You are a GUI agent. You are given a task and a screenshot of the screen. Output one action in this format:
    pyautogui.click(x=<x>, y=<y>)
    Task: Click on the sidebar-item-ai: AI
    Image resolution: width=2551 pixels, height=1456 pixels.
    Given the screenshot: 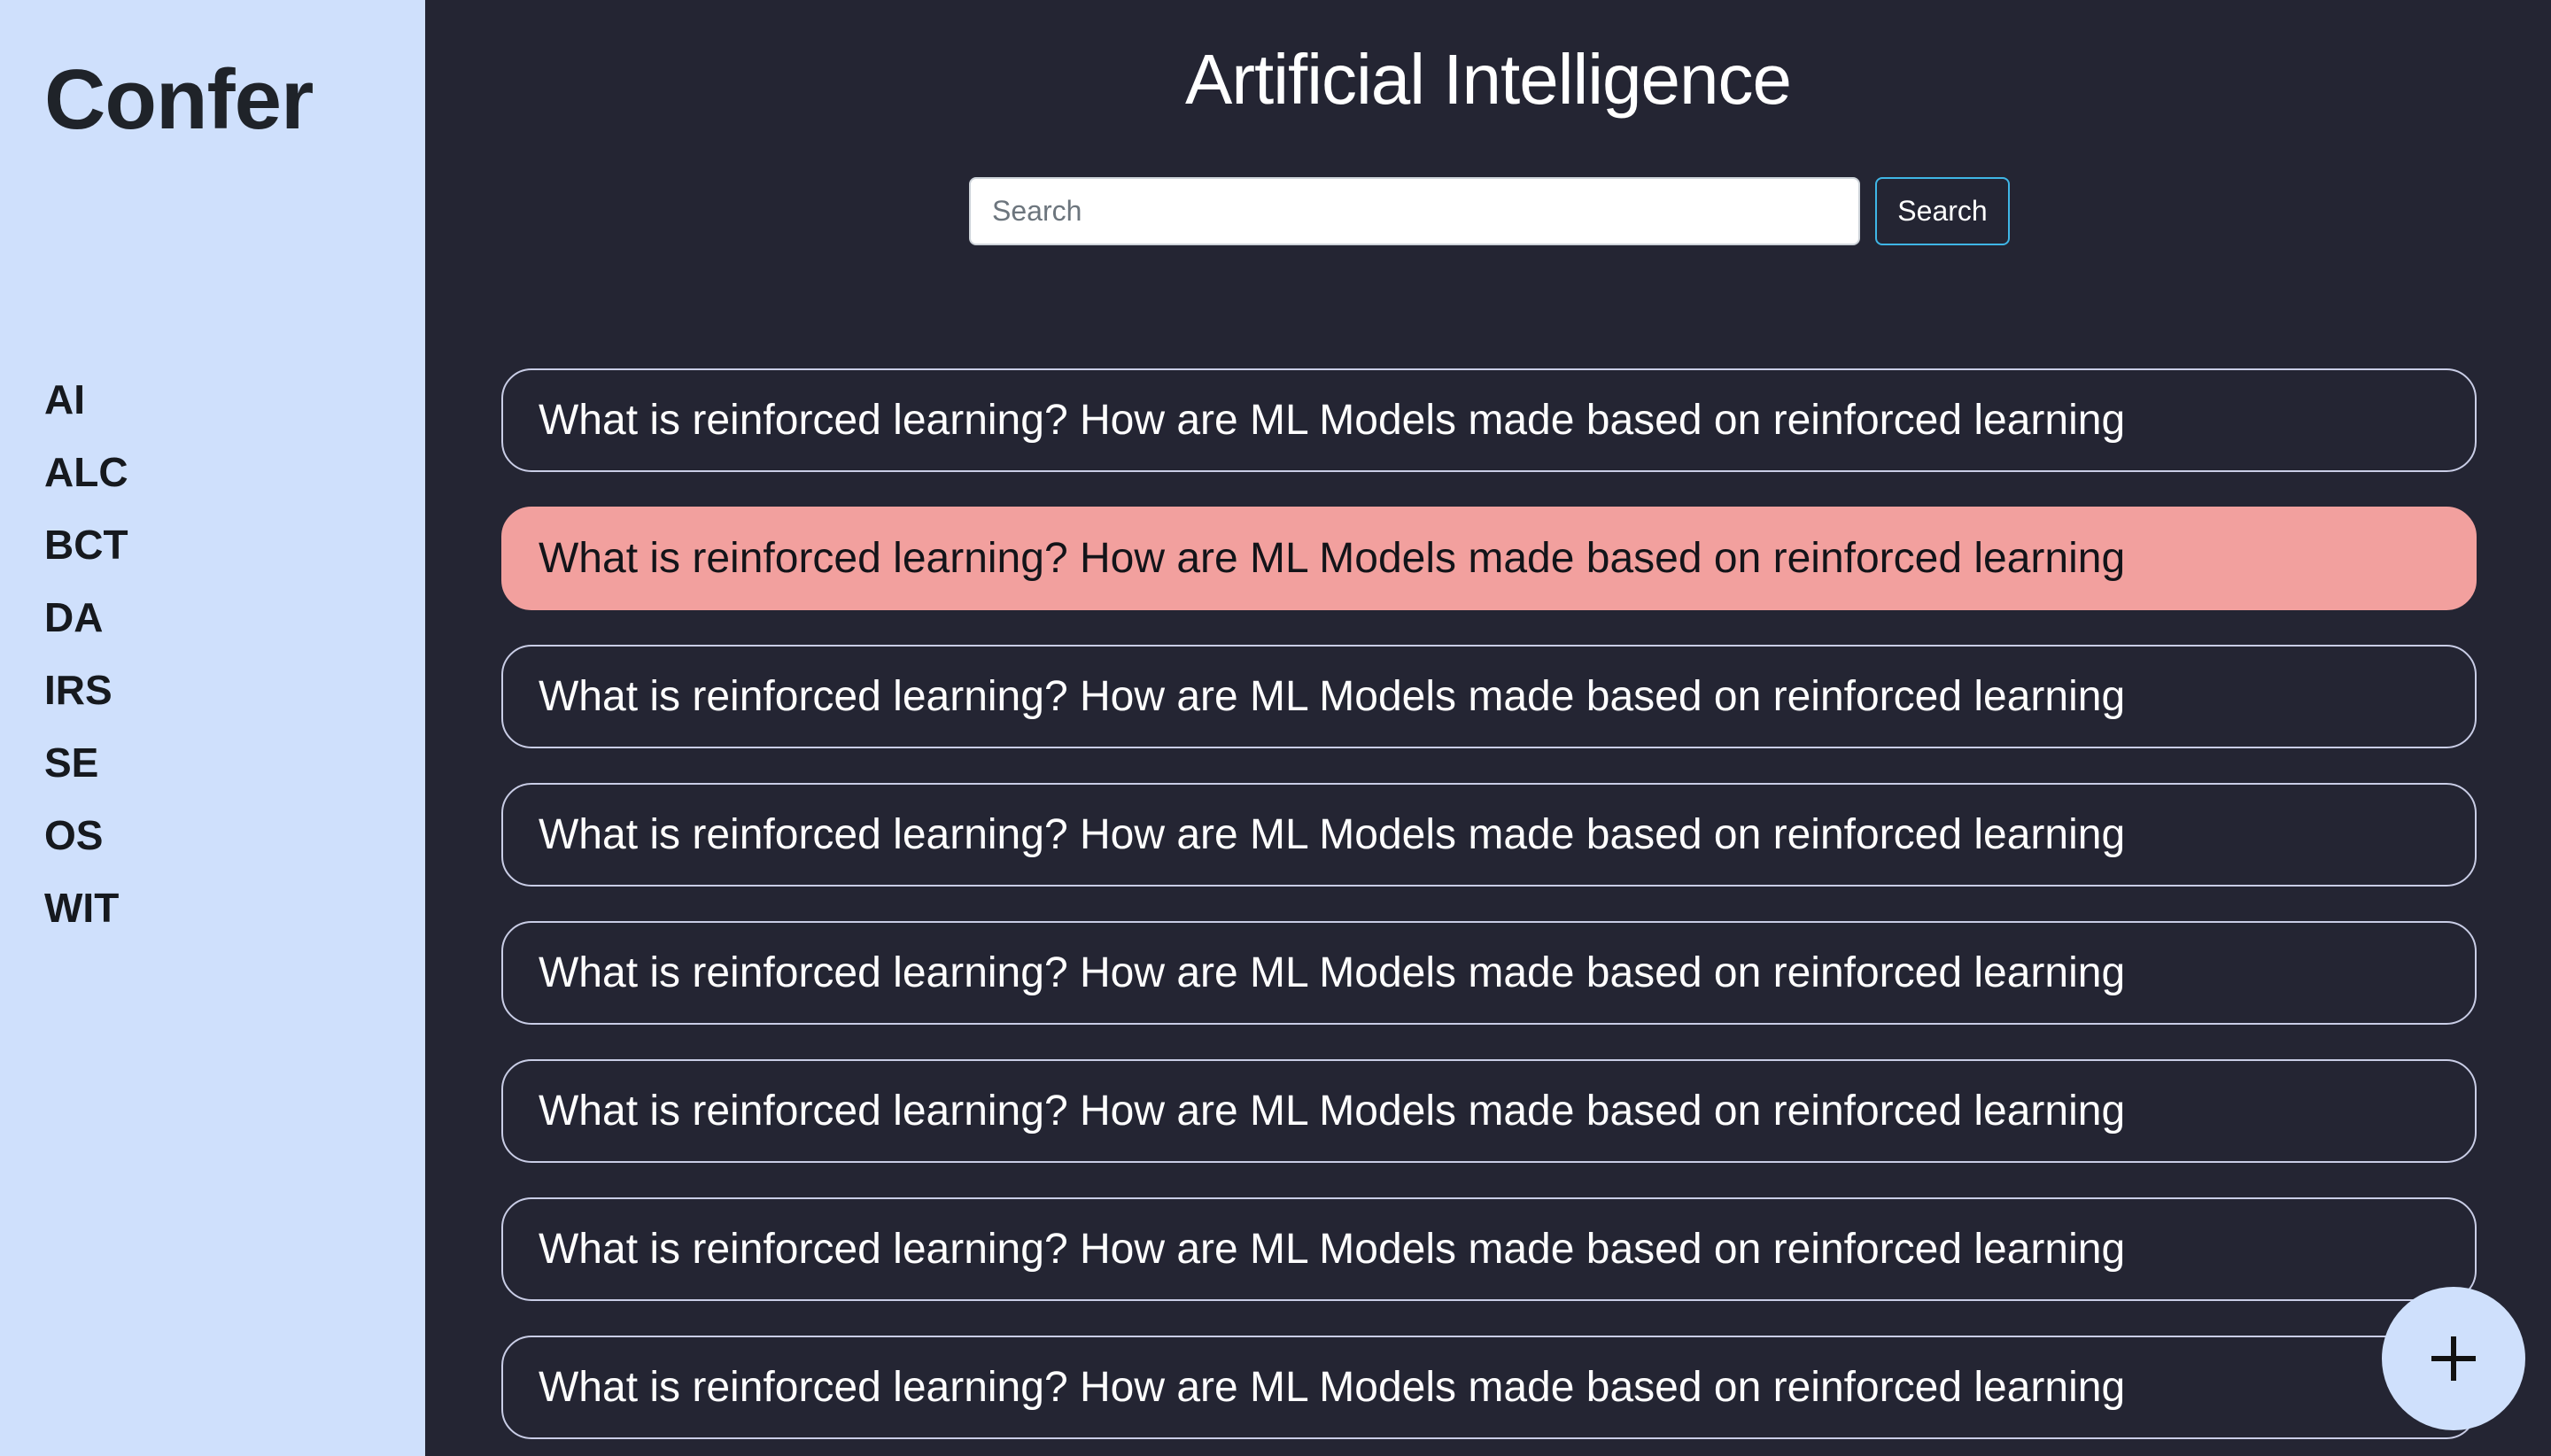 What is the action you would take?
    pyautogui.click(x=86, y=399)
    